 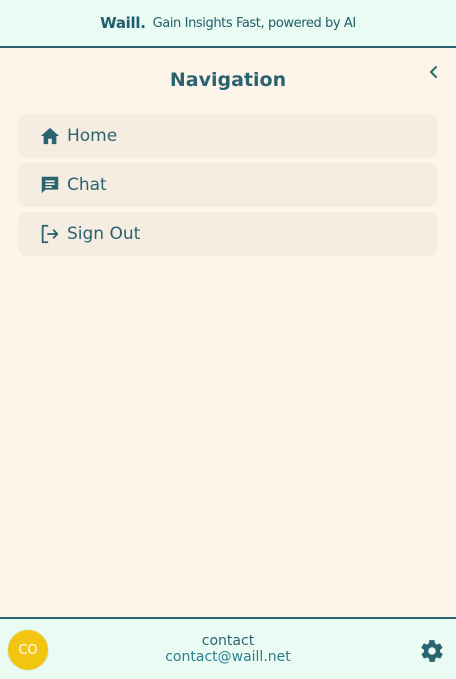 I want to click on user-footer: CO contact contact@waill.net, so click(x=228, y=648).